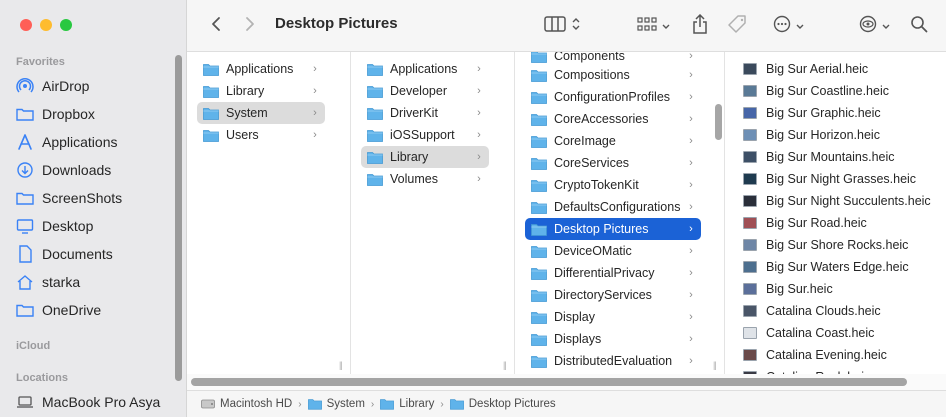 The image size is (946, 417). I want to click on horizontal-scrollbar-thumb, so click(549, 382).